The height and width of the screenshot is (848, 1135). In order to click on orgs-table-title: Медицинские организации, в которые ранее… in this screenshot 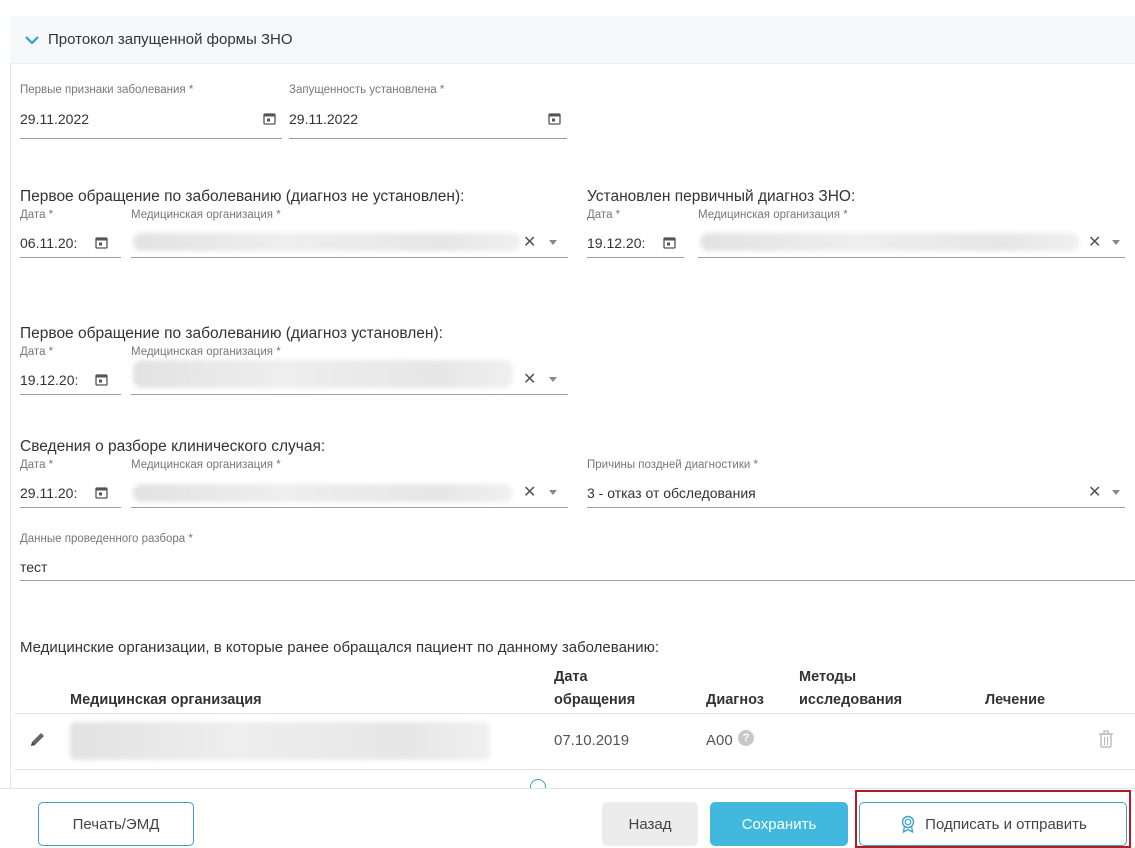, I will do `click(339, 647)`.